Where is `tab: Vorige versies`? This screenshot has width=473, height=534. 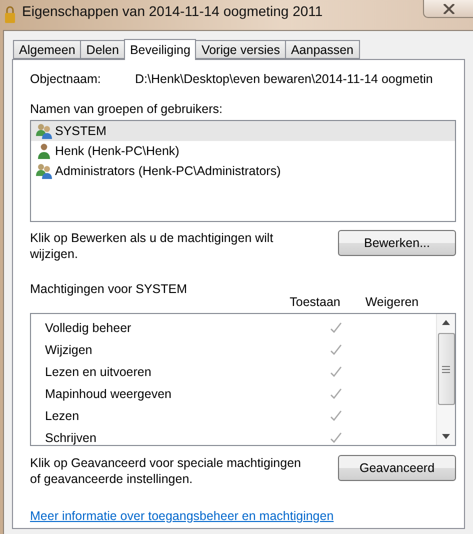 tab: Vorige versies is located at coordinates (240, 49).